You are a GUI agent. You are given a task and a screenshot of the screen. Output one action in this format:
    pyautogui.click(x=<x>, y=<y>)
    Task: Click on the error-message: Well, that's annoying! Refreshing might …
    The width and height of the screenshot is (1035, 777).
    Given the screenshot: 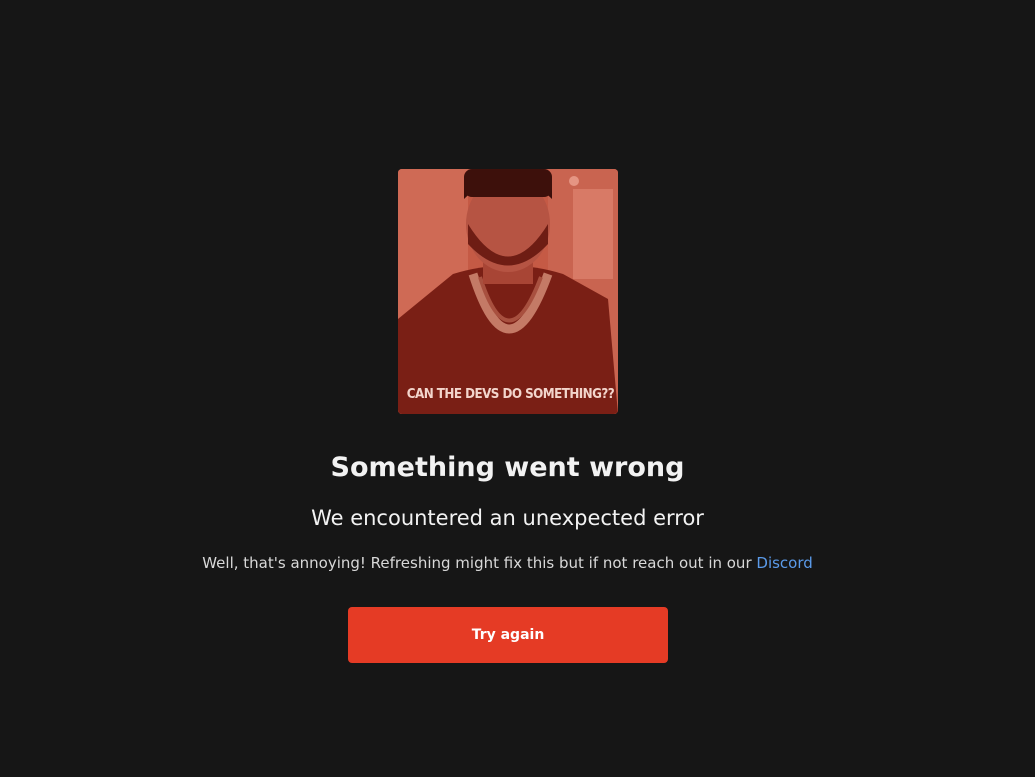 What is the action you would take?
    pyautogui.click(x=507, y=563)
    